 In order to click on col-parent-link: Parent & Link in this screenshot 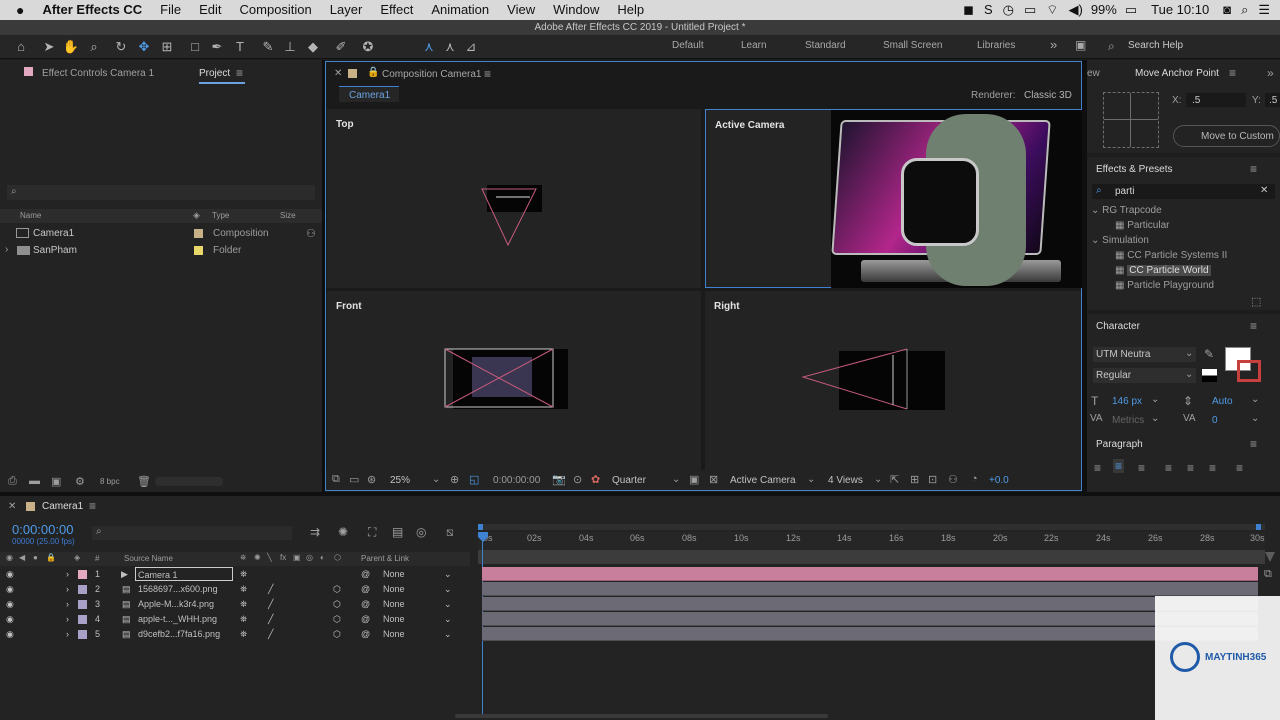, I will do `click(385, 558)`.